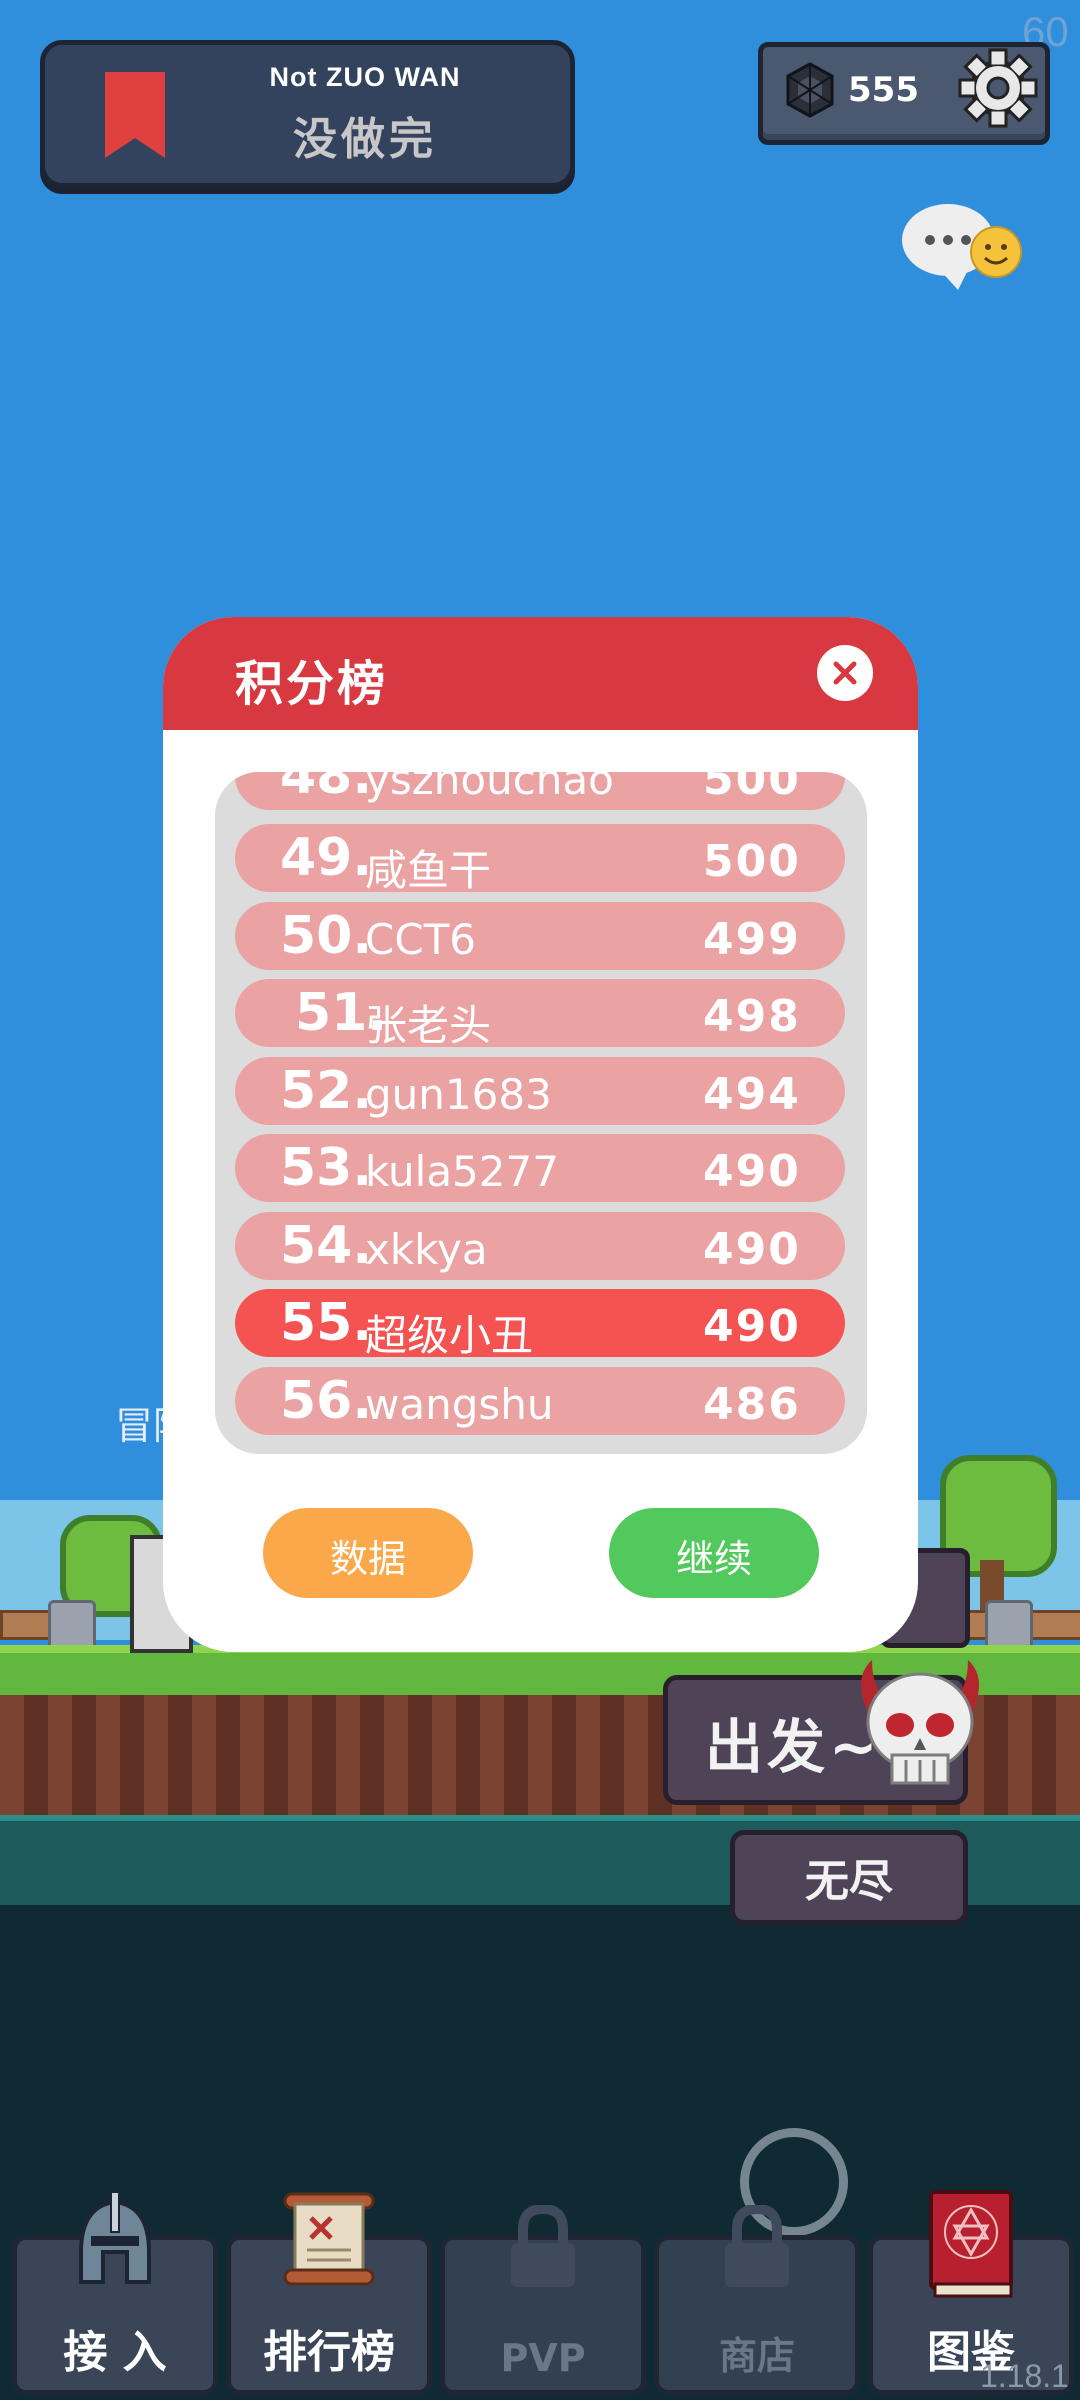 This screenshot has height=2400, width=1080. Describe the element at coordinates (365, 77) in the screenshot. I see `quest-title-en: Not ZUO WAN` at that location.